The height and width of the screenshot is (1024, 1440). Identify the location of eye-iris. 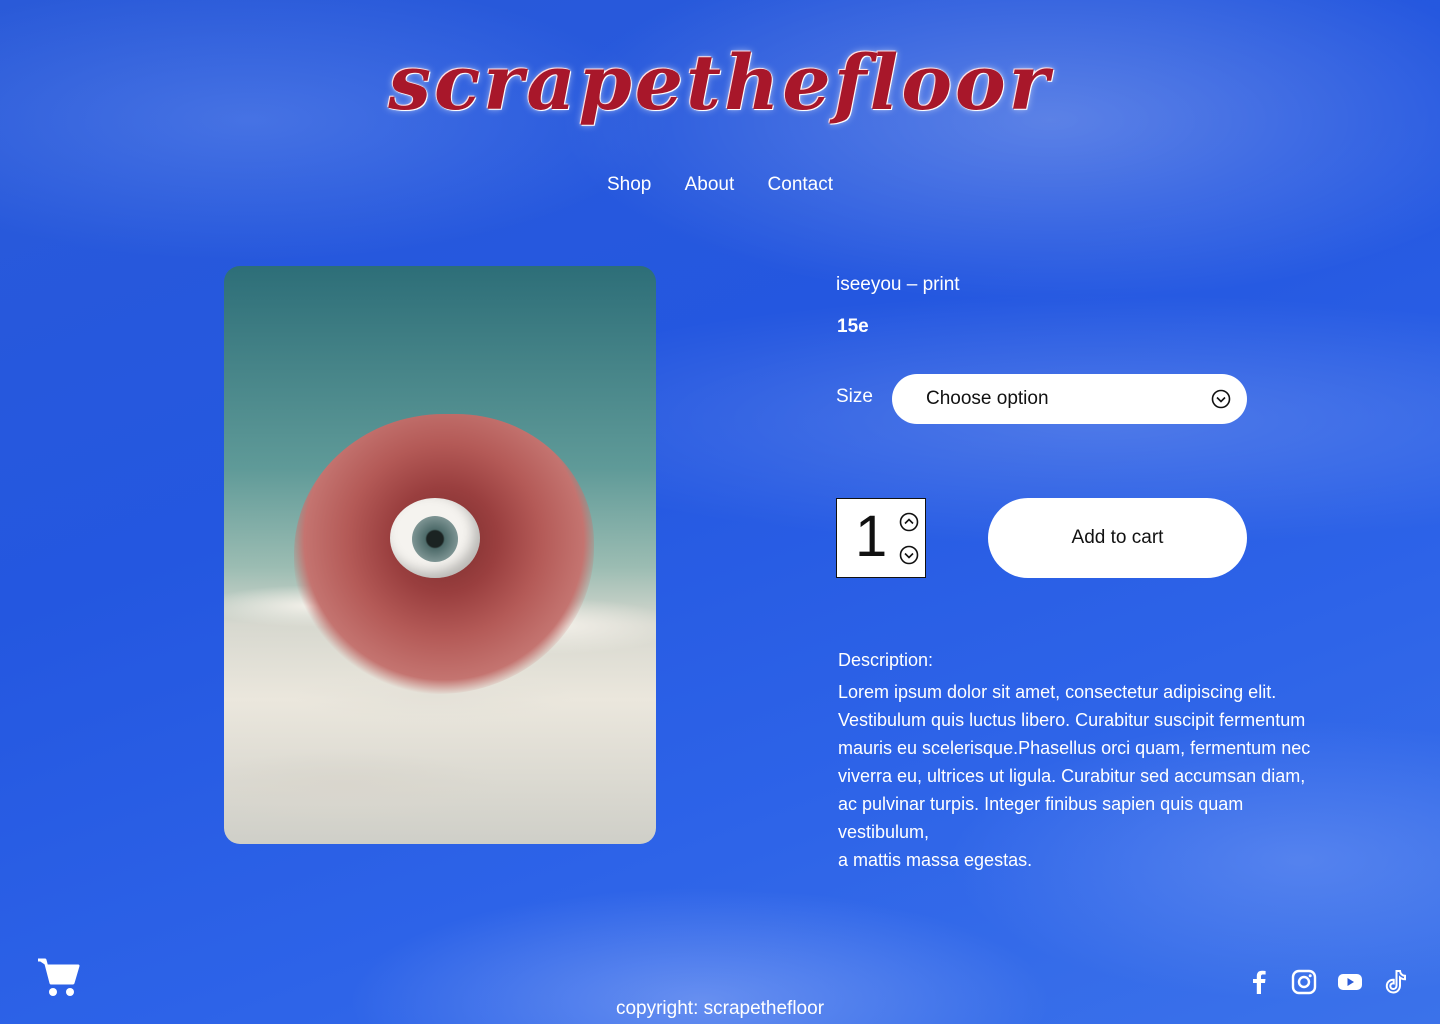
(435, 539).